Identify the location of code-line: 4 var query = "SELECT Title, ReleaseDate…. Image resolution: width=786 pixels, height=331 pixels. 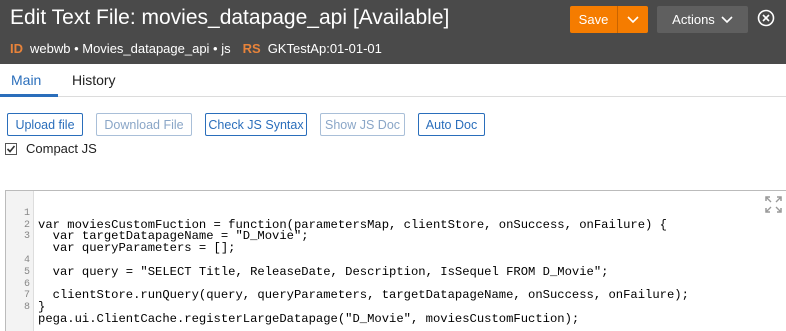
(396, 260).